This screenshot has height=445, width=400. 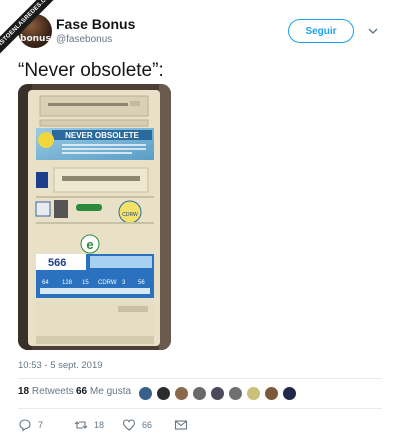 What do you see at coordinates (67, 283) in the screenshot?
I see `photo-spec-2: 128` at bounding box center [67, 283].